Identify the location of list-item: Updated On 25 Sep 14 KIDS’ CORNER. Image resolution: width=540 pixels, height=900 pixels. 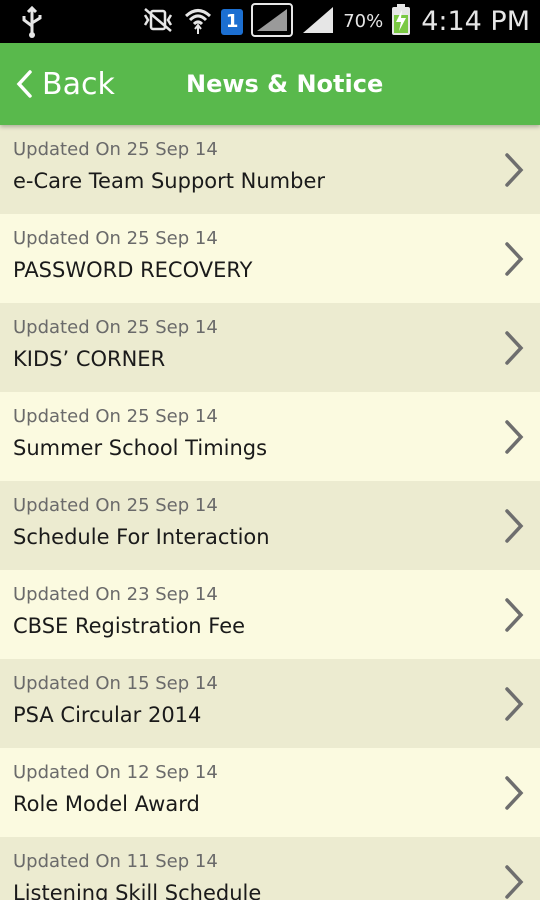
(270, 347).